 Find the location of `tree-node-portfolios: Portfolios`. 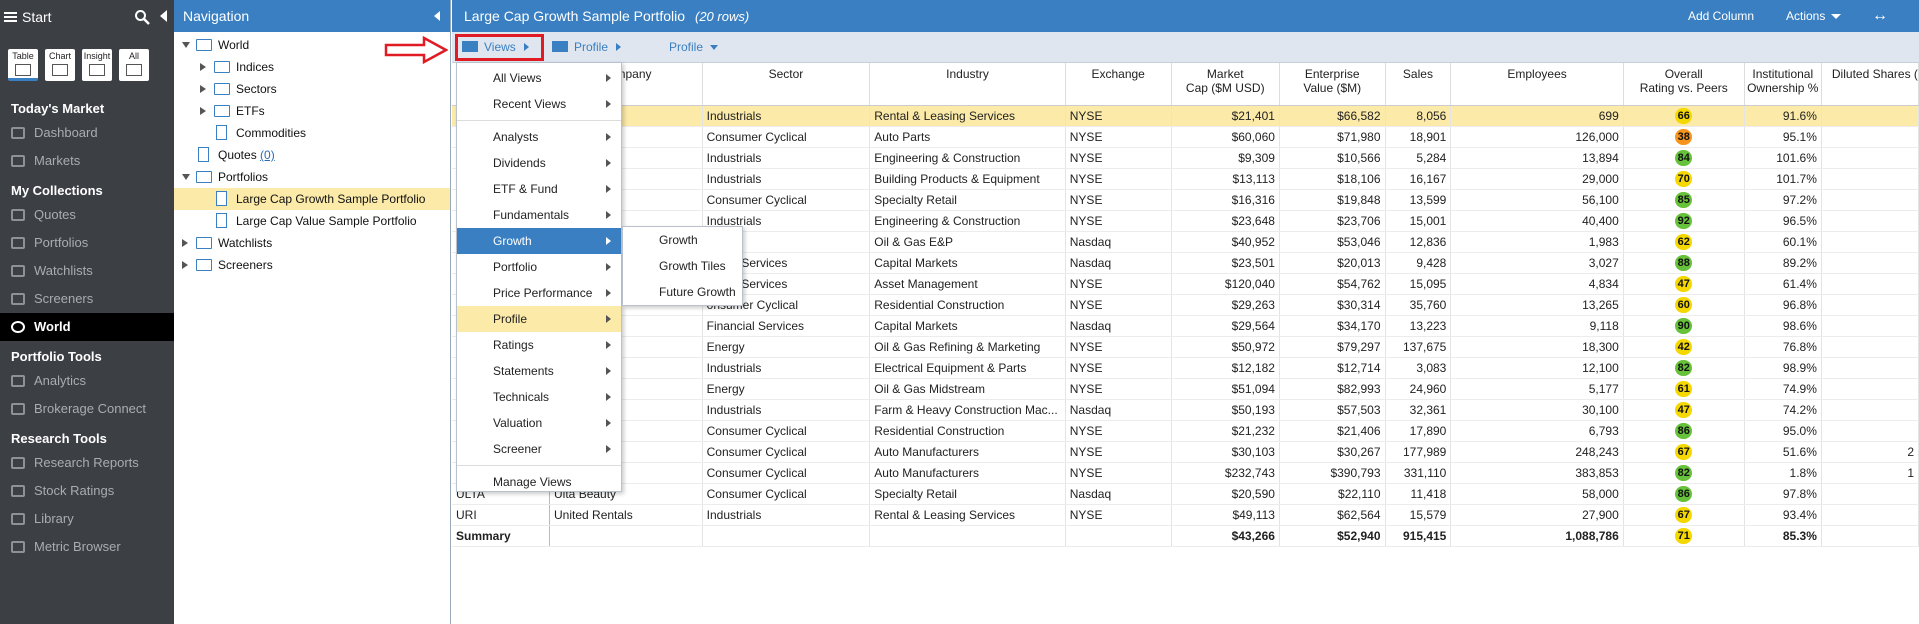

tree-node-portfolios: Portfolios is located at coordinates (312, 177).